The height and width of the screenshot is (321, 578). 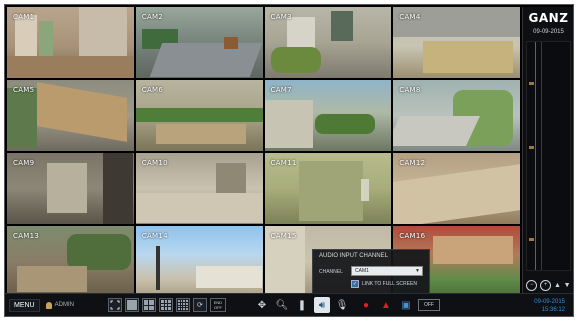 I want to click on network-icon: ▣, so click(x=406, y=305).